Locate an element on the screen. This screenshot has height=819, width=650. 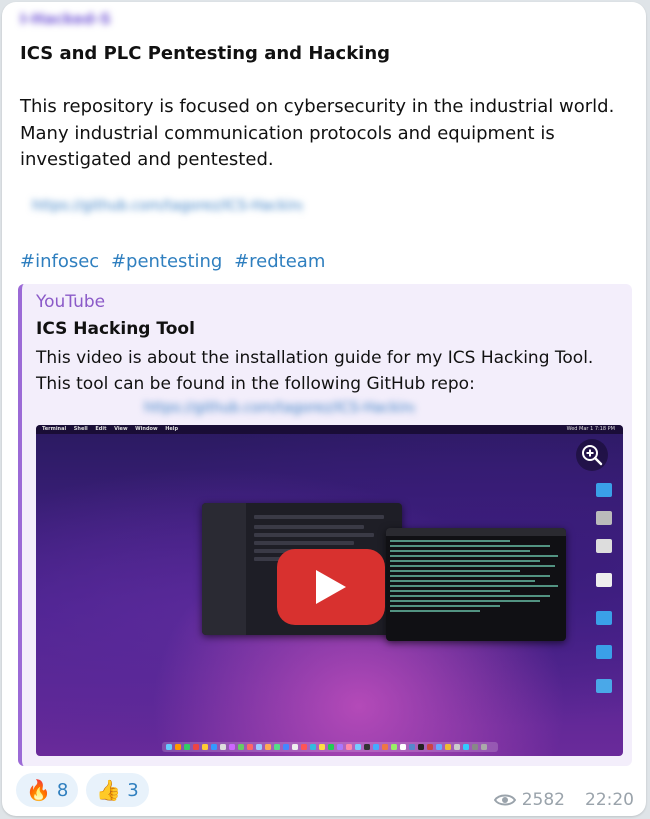
hashtag-infosec: #infosec is located at coordinates (59, 261).